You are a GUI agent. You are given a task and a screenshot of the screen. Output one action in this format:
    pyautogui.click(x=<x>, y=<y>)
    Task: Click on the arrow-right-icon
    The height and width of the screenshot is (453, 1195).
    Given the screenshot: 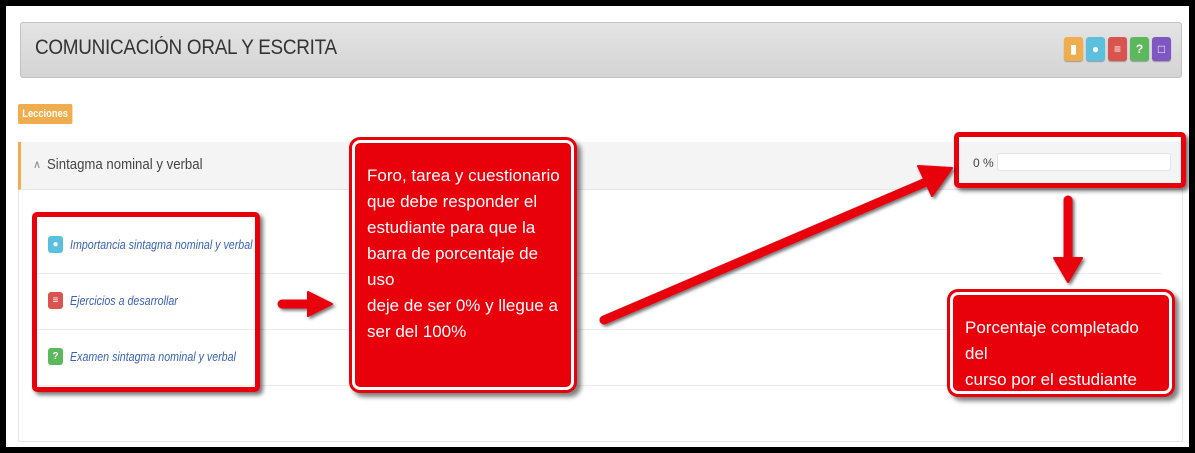 What is the action you would take?
    pyautogui.click(x=305, y=304)
    